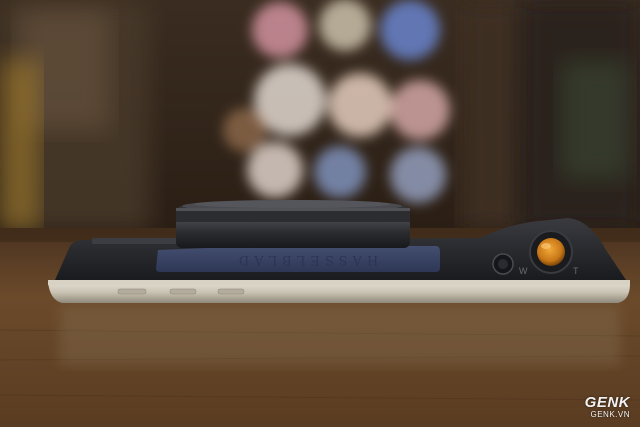 Image resolution: width=640 pixels, height=427 pixels. Describe the element at coordinates (306, 259) in the screenshot. I see `hasselblad-brand-label: HASSELBLAD` at that location.